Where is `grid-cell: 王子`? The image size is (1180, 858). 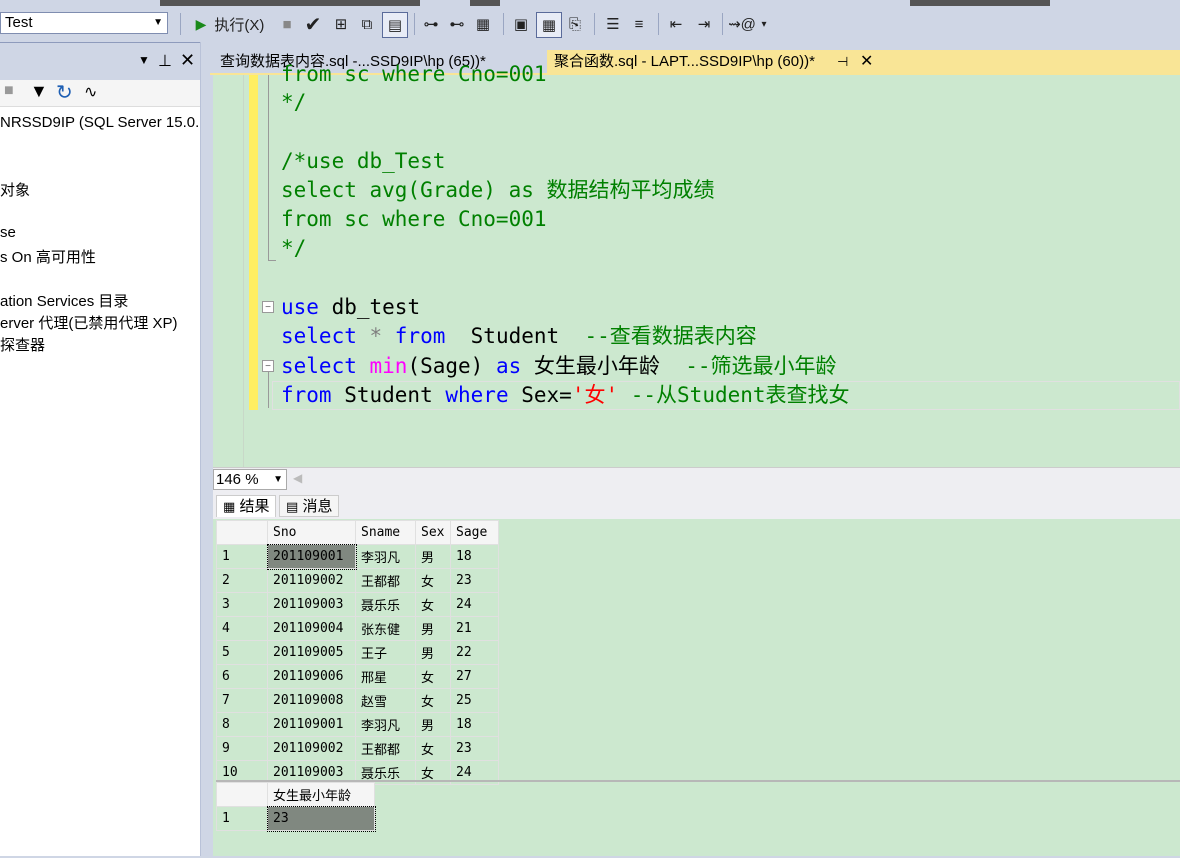 grid-cell: 王子 is located at coordinates (385, 652).